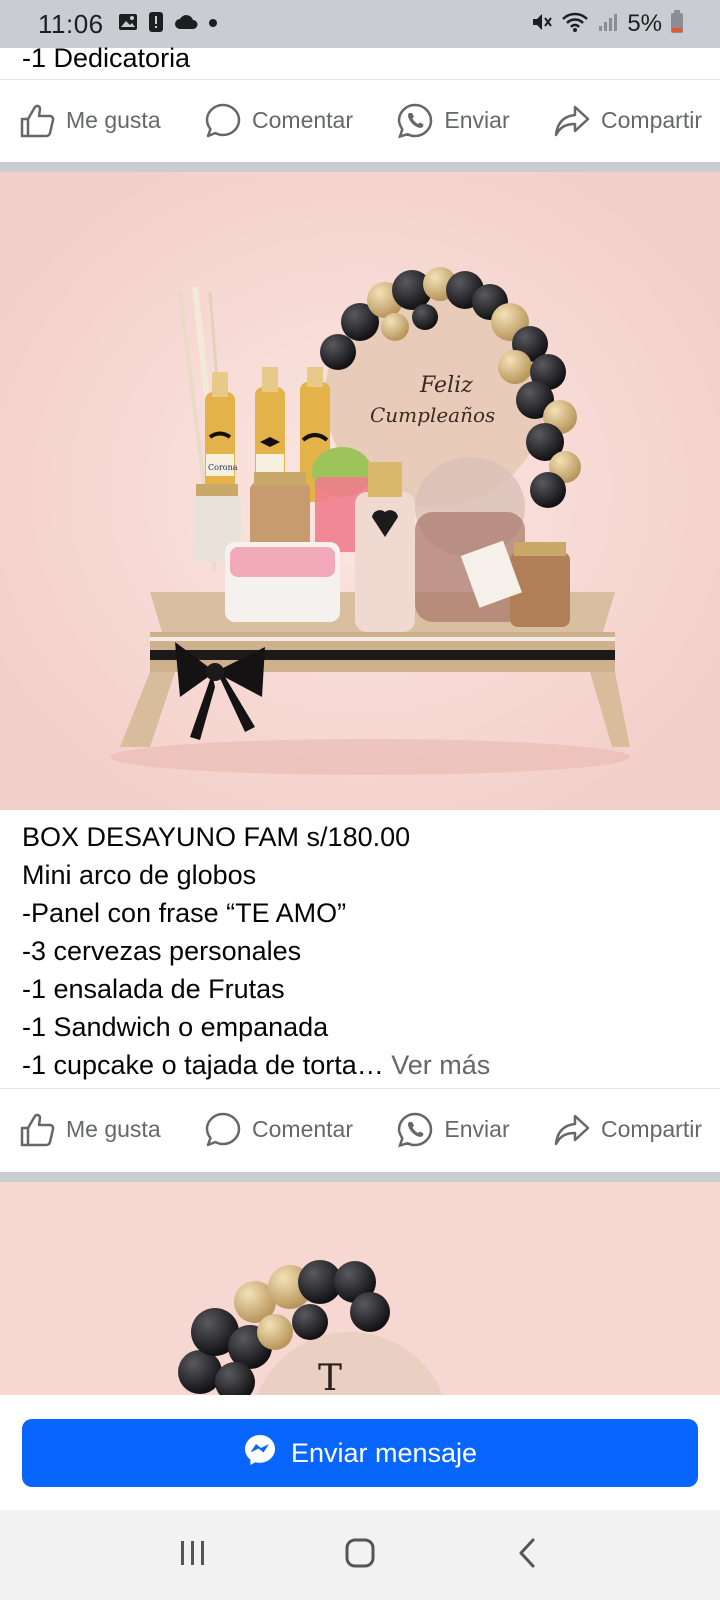 This screenshot has height=1600, width=720. Describe the element at coordinates (71, 23) in the screenshot. I see `status-time: 11:06` at that location.